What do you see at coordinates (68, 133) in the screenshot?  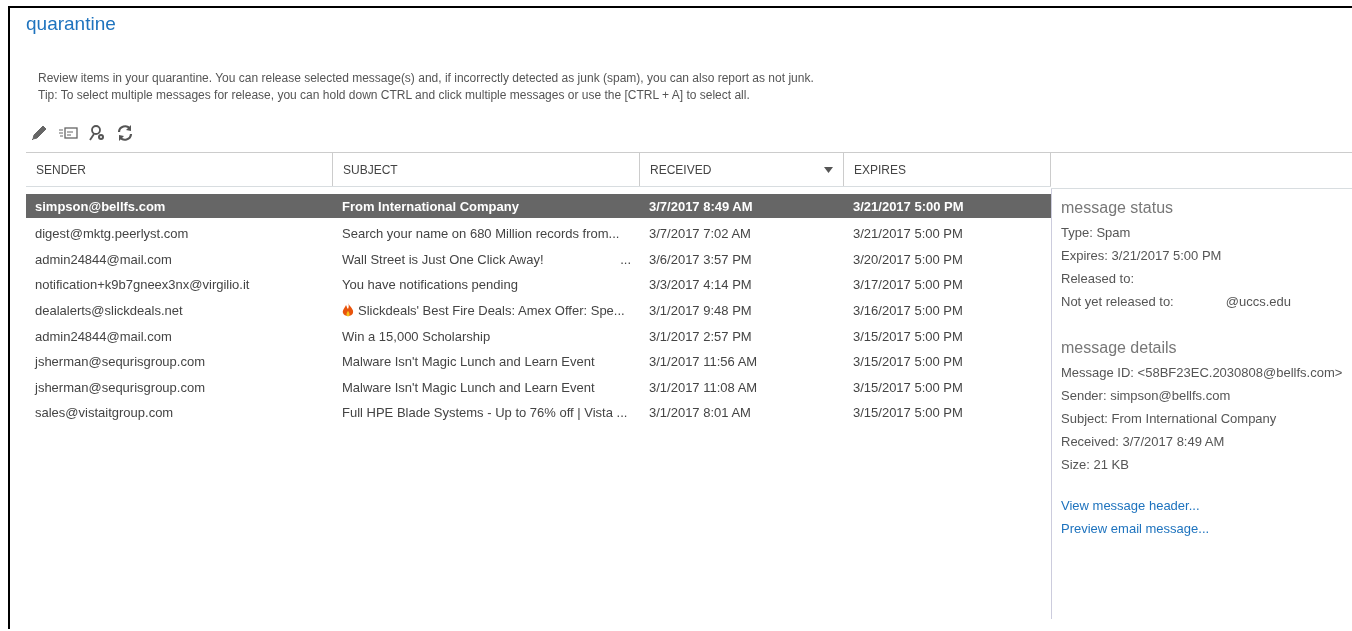 I see `envelope-icon` at bounding box center [68, 133].